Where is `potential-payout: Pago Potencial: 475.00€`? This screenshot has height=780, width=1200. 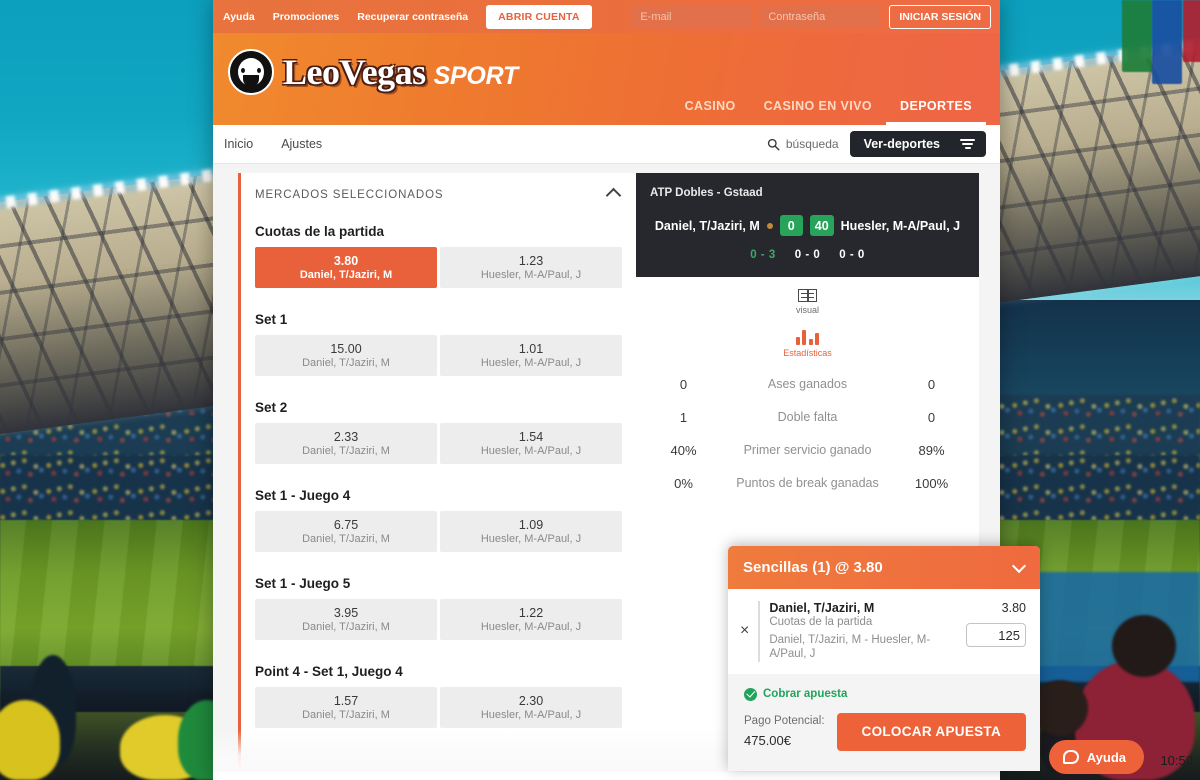 potential-payout: Pago Potencial: 475.00€ is located at coordinates (784, 731).